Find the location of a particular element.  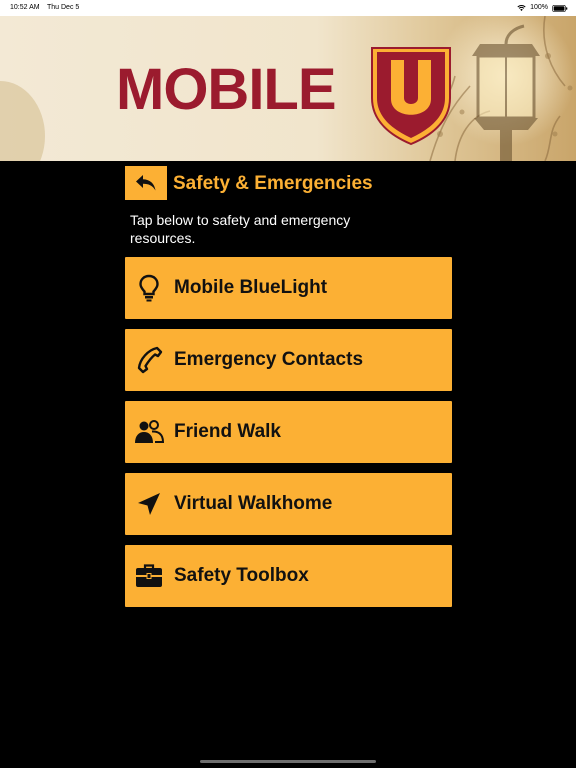

lightbulb-icon is located at coordinates (149, 288).